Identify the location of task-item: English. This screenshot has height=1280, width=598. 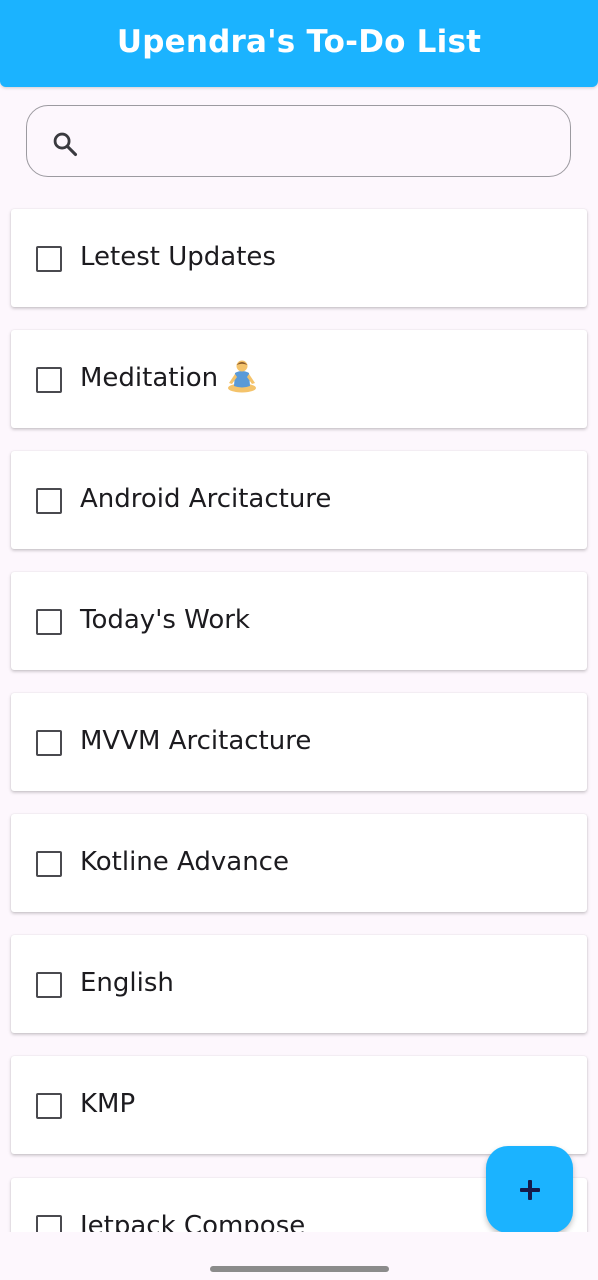
(299, 984).